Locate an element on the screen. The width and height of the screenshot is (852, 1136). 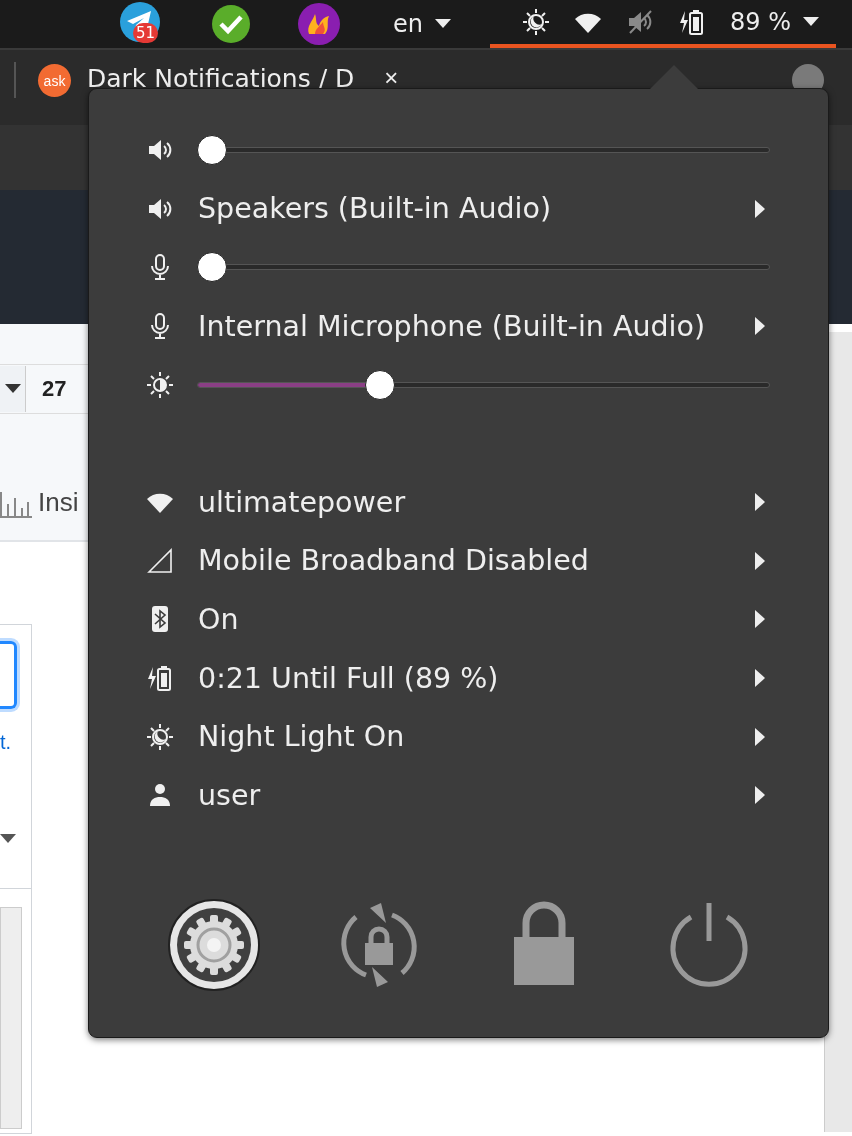
menu-item: Speakers (Built-in Audio) is located at coordinates (458, 209).